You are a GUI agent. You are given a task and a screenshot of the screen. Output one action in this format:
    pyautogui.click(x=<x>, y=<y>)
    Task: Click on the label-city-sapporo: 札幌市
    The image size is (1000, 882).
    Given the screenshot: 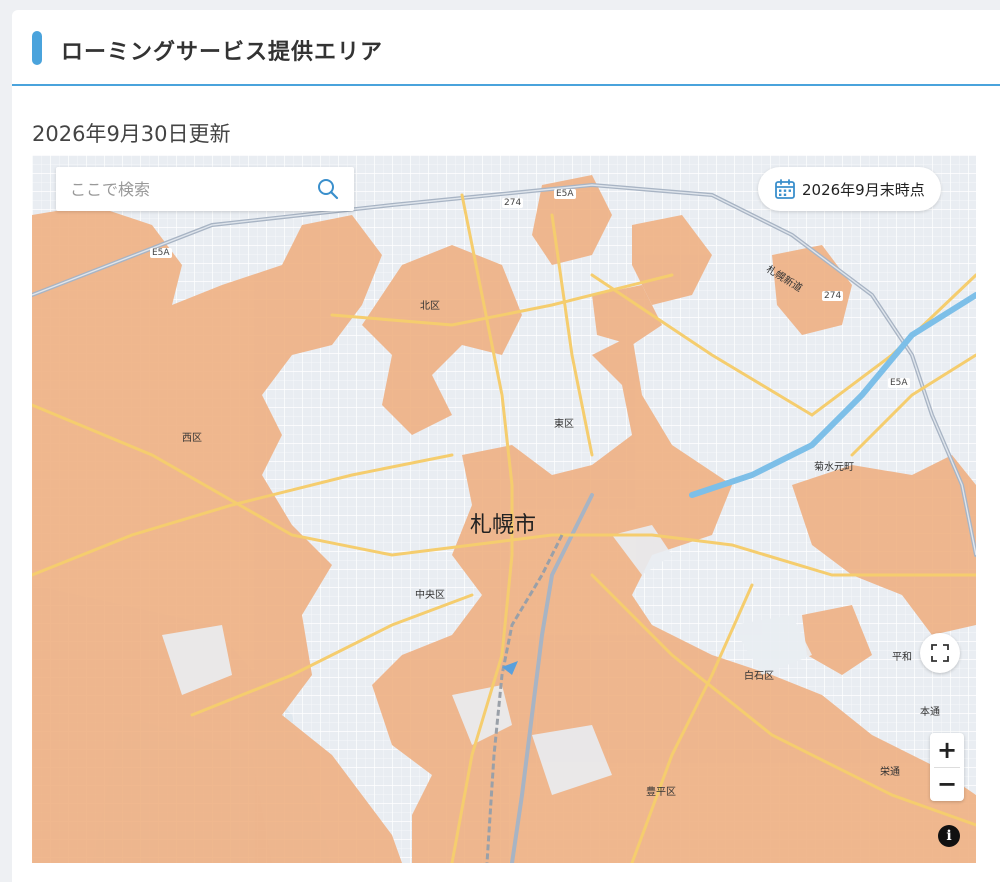 What is the action you would take?
    pyautogui.click(x=503, y=525)
    